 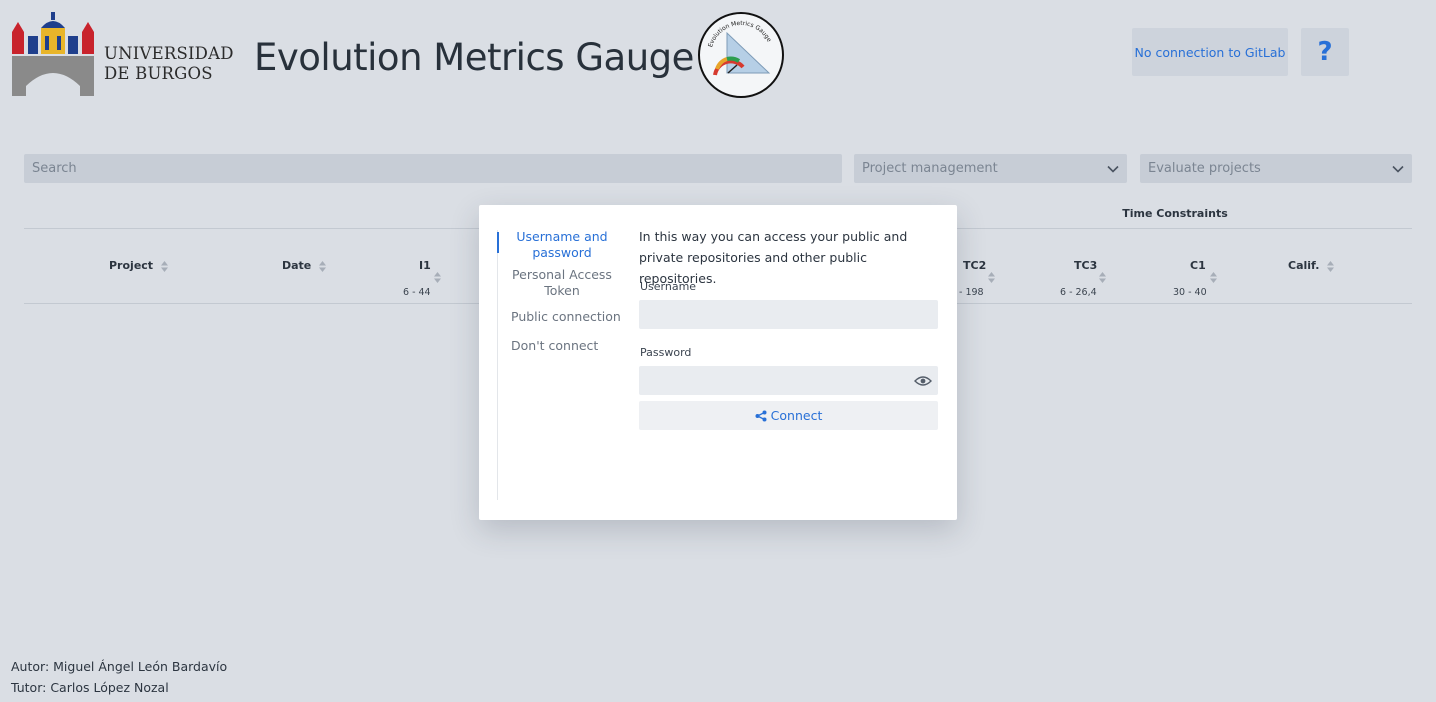 What do you see at coordinates (566, 346) in the screenshot?
I see `tab-dont-connect: Don't connect` at bounding box center [566, 346].